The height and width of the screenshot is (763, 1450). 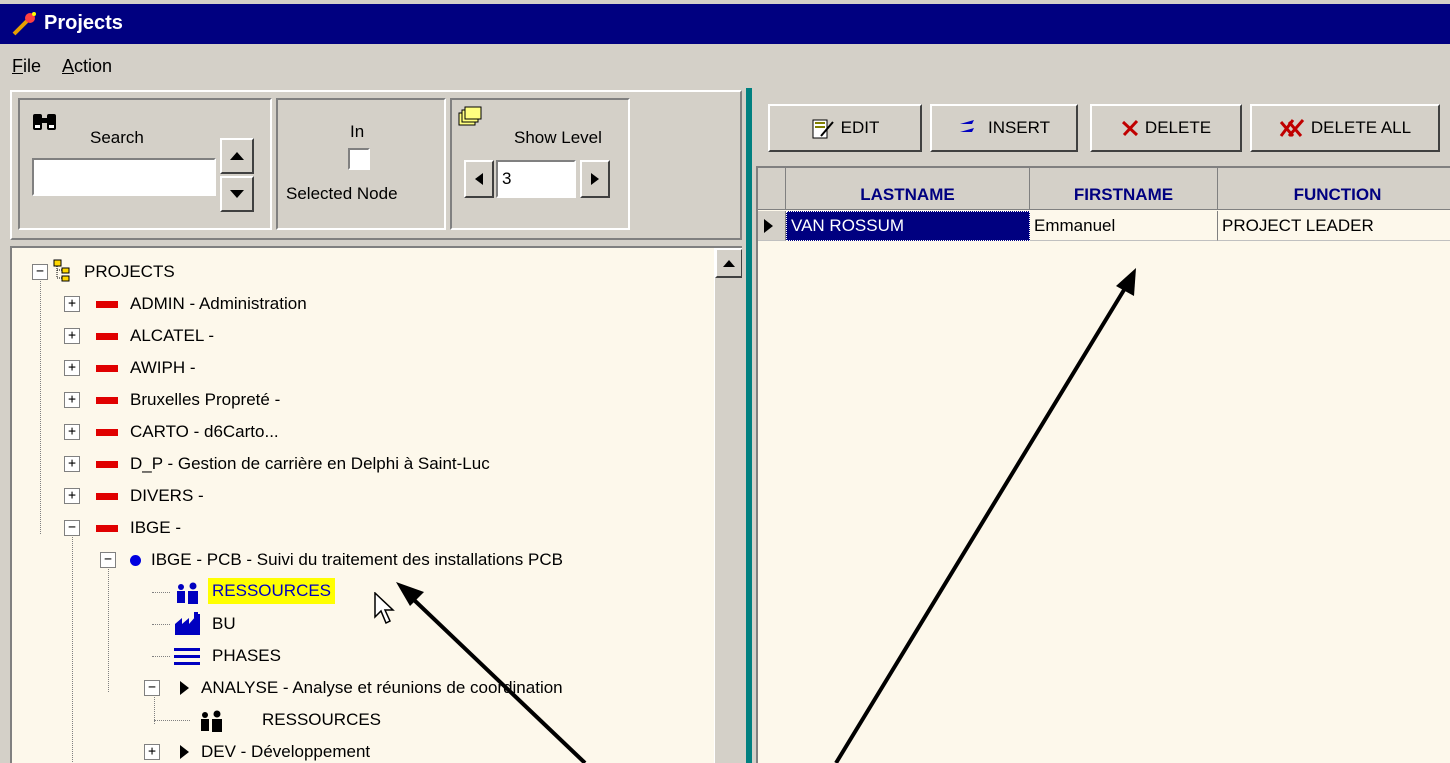 What do you see at coordinates (384, 608) in the screenshot?
I see `mouse-cursor-icon` at bounding box center [384, 608].